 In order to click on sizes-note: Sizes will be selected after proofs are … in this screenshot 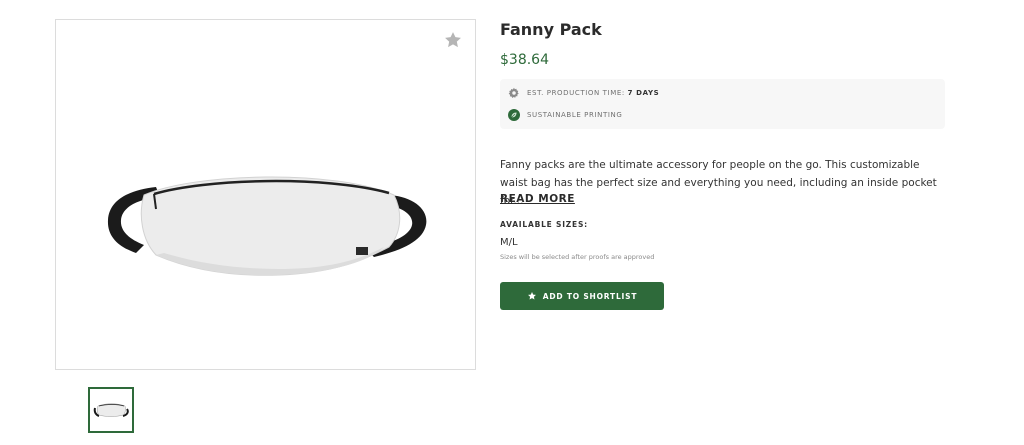, I will do `click(577, 257)`.